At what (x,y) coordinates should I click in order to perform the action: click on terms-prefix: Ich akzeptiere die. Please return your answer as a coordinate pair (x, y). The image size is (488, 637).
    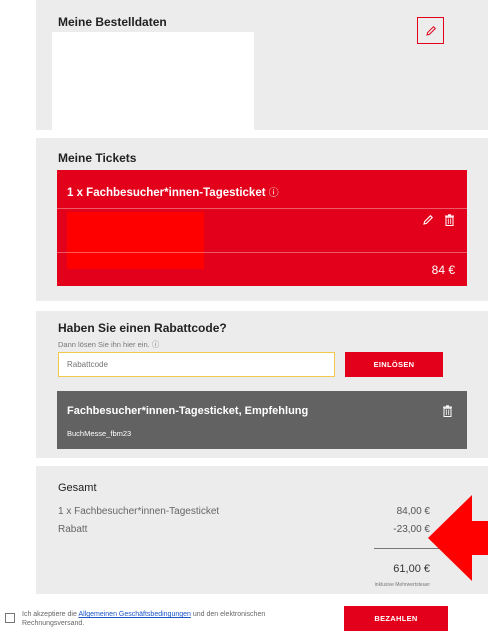
    Looking at the image, I should click on (50, 614).